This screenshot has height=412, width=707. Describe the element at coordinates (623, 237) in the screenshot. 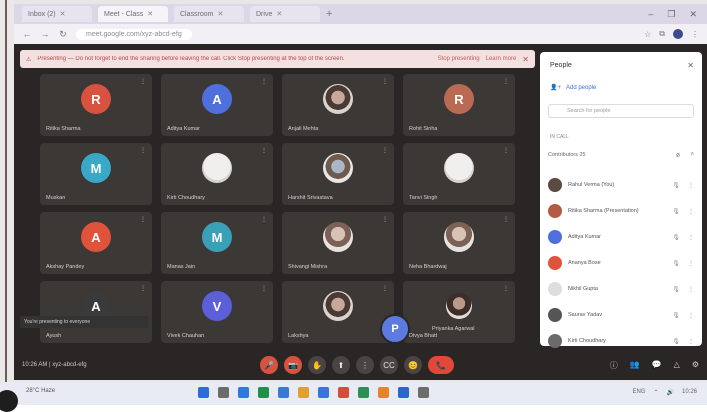

I see `participant-row: Aditya Kumar 🎙 ⋮` at that location.